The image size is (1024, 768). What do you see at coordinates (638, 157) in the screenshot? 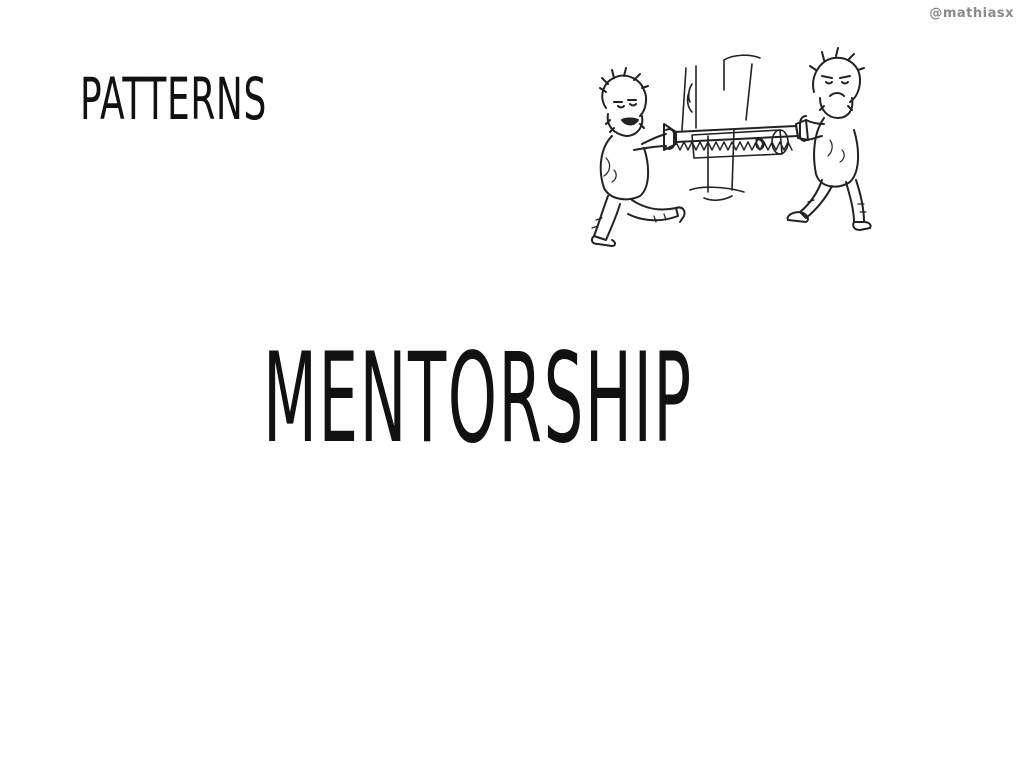
I see `left-caveman` at bounding box center [638, 157].